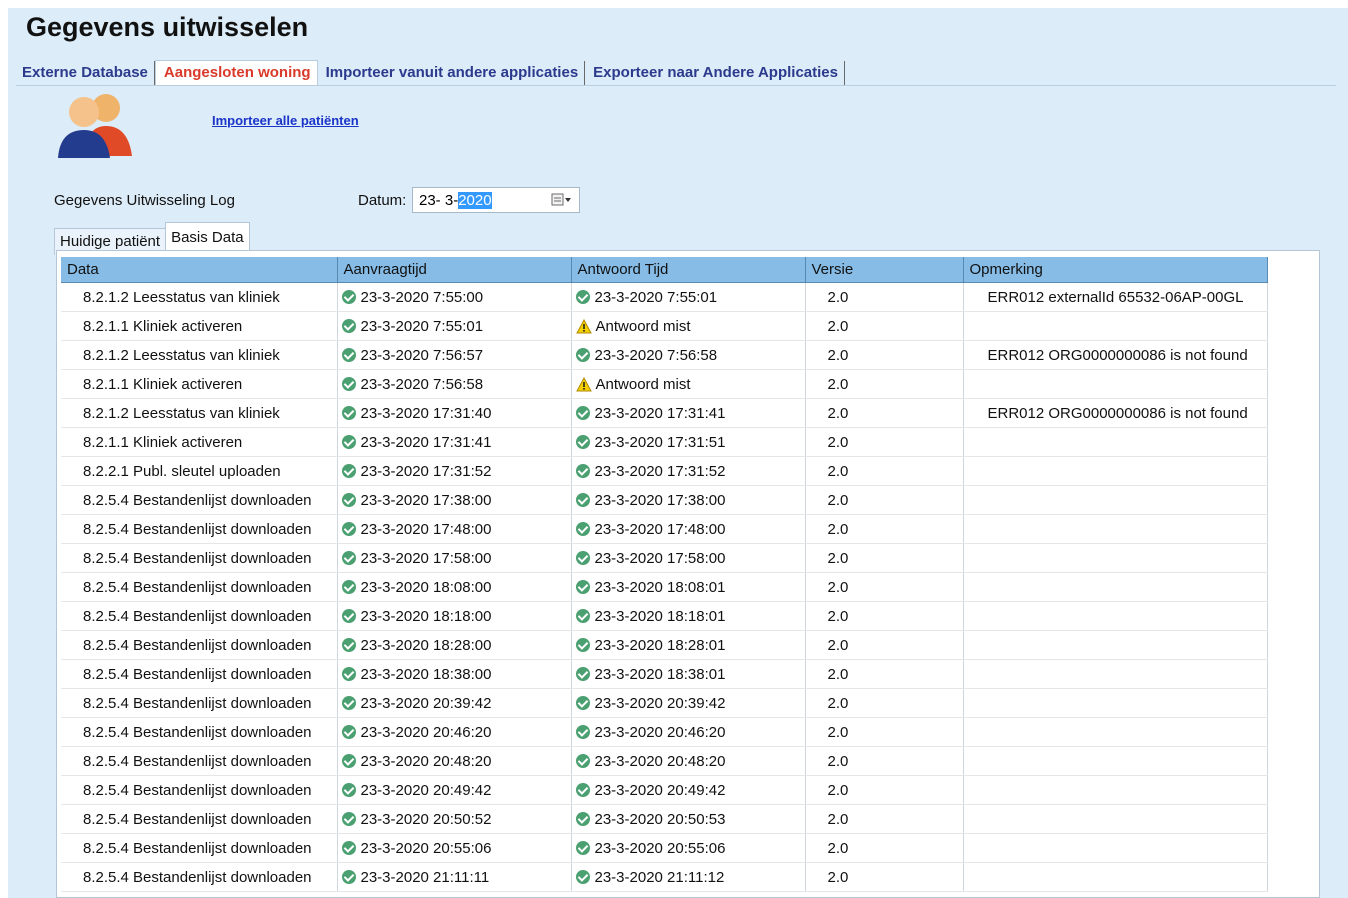 This screenshot has width=1348, height=898. I want to click on import-all-patients-link: Importeer alle patiënten, so click(285, 120).